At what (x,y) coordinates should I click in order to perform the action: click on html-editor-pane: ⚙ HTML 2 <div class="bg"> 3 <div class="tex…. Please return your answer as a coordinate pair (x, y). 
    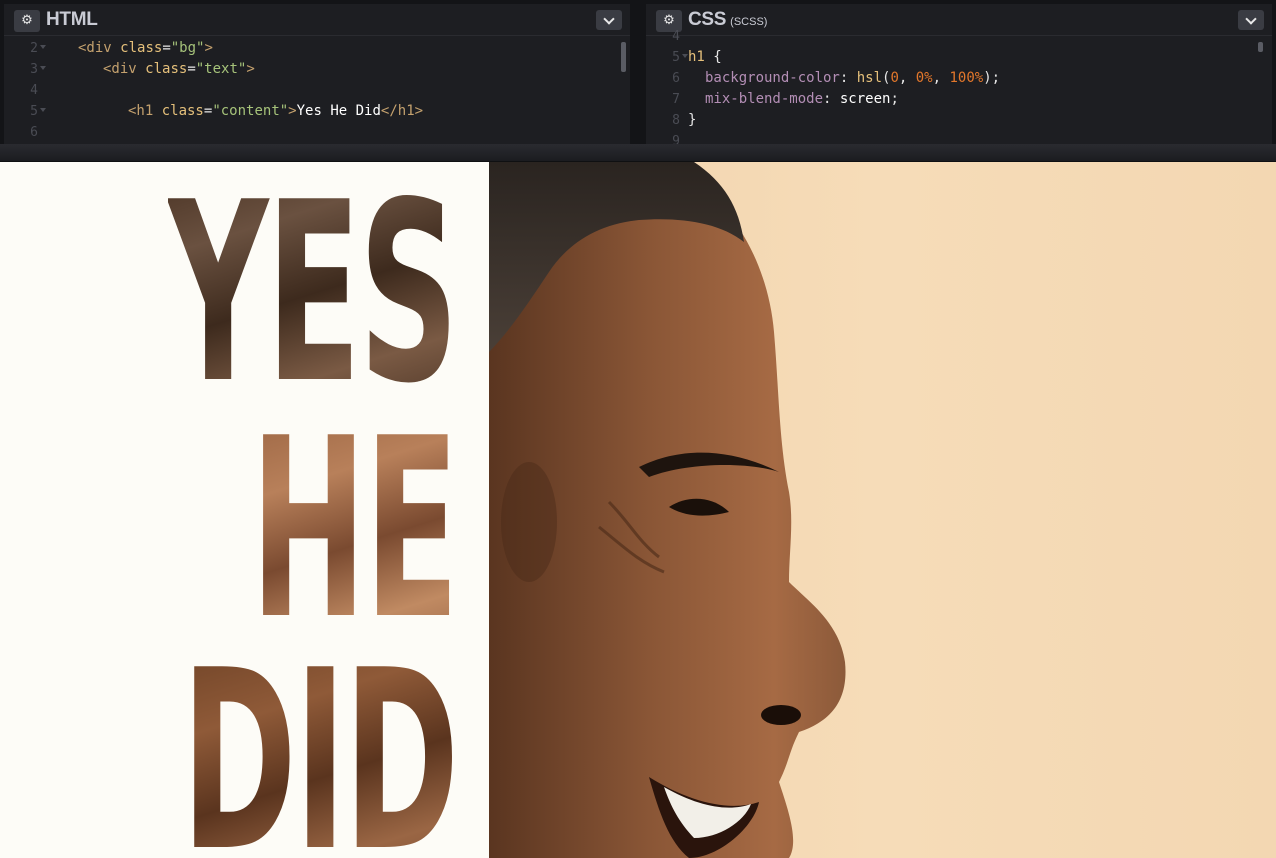
    Looking at the image, I should click on (317, 74).